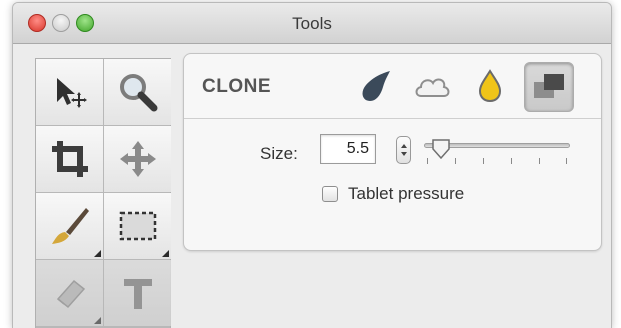  I want to click on mode-title: CLONE, so click(236, 86).